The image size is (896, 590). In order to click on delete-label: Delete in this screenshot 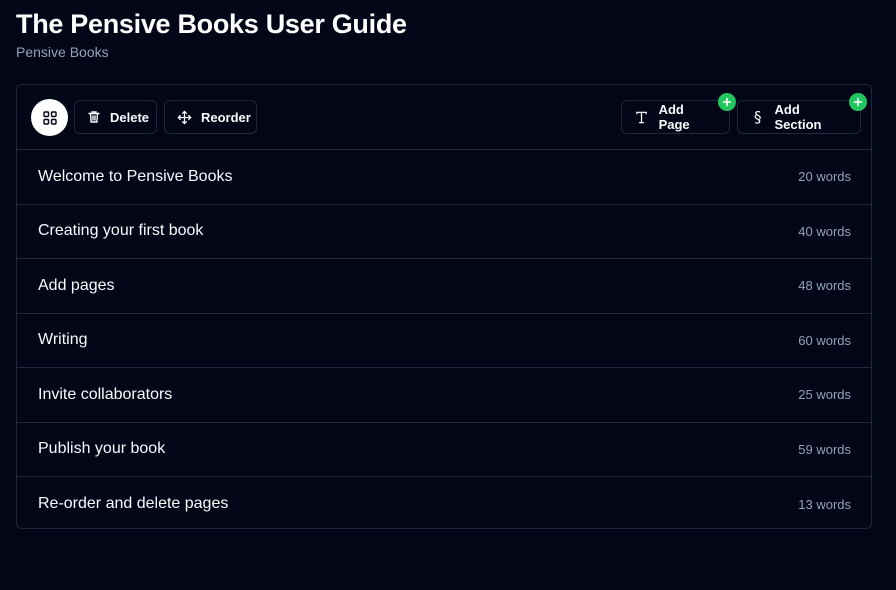, I will do `click(130, 117)`.